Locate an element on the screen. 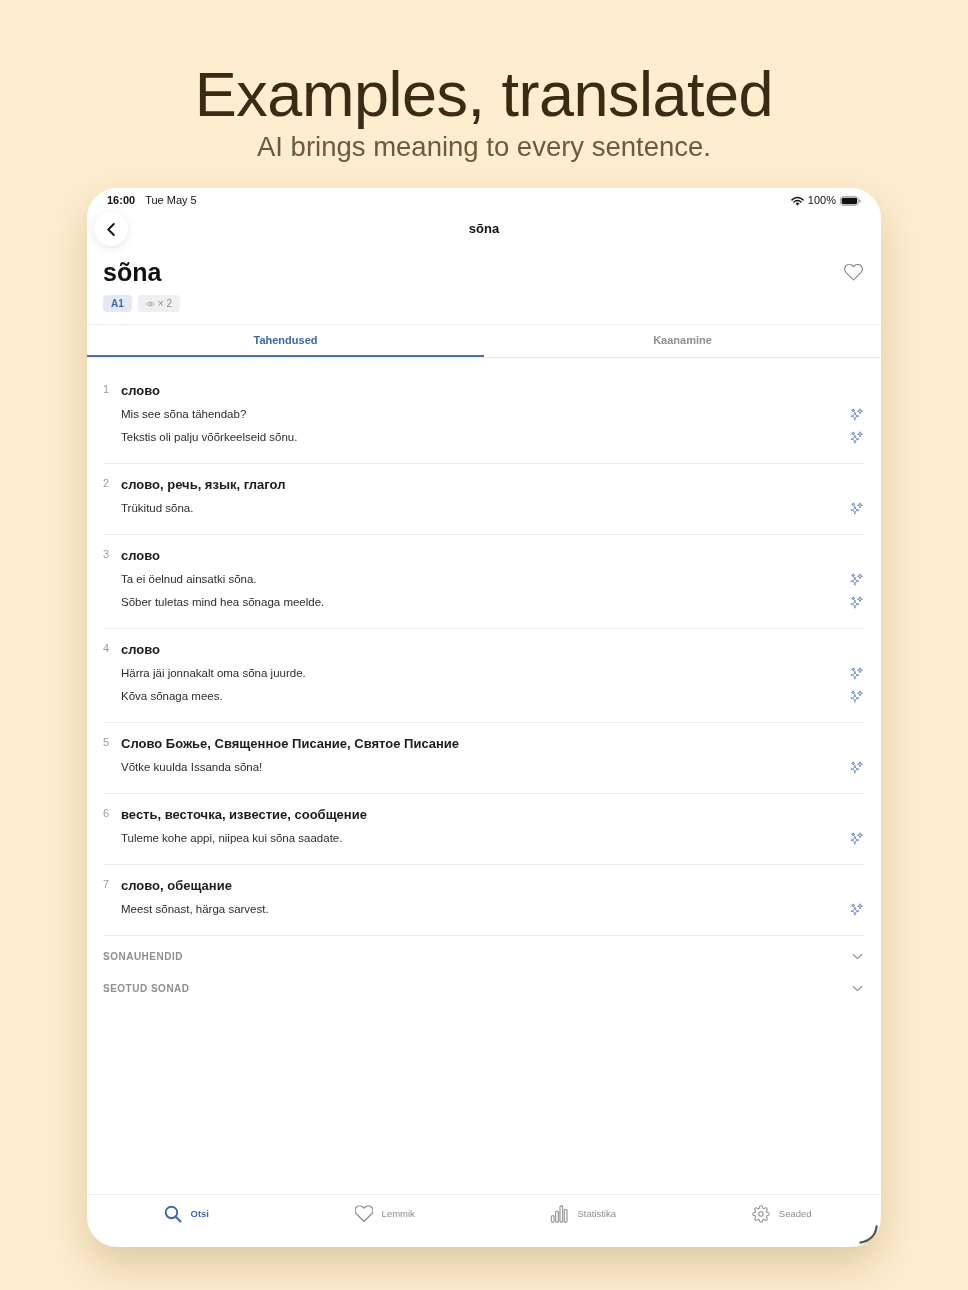 The image size is (968, 1290). status-time: 16:00 is located at coordinates (121, 201).